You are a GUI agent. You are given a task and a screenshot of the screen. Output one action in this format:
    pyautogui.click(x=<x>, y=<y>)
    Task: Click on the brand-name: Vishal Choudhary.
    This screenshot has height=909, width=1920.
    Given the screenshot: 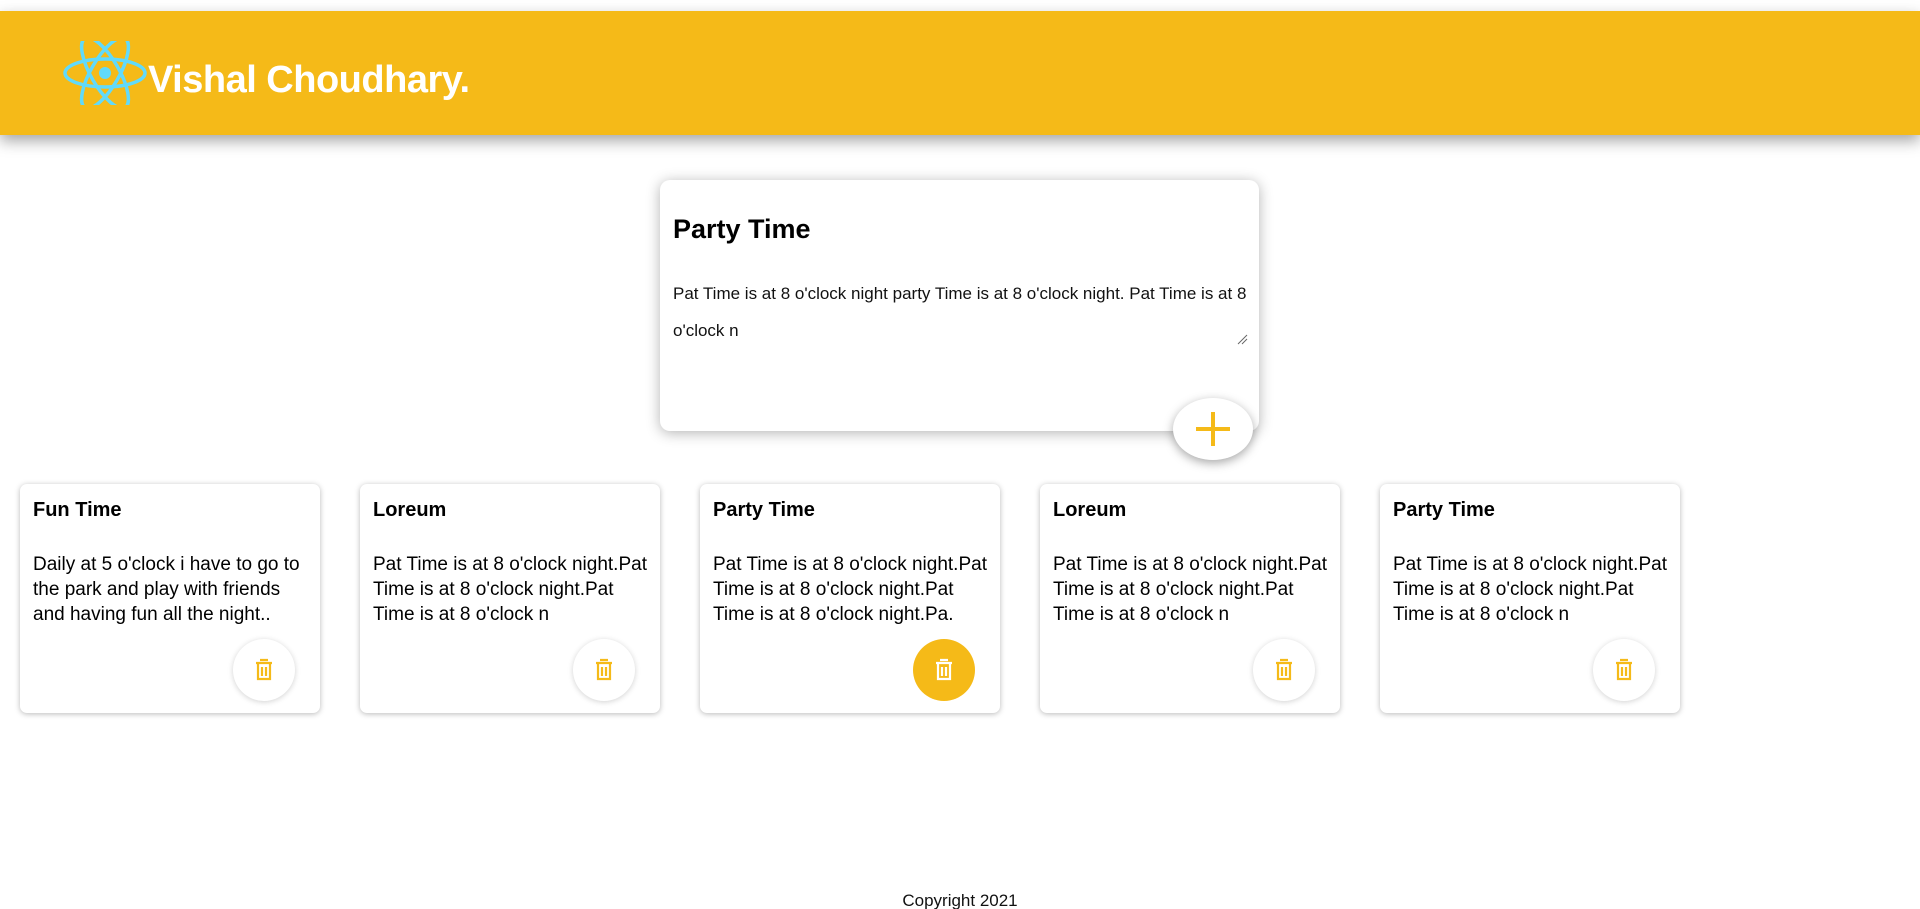 What is the action you would take?
    pyautogui.click(x=309, y=80)
    